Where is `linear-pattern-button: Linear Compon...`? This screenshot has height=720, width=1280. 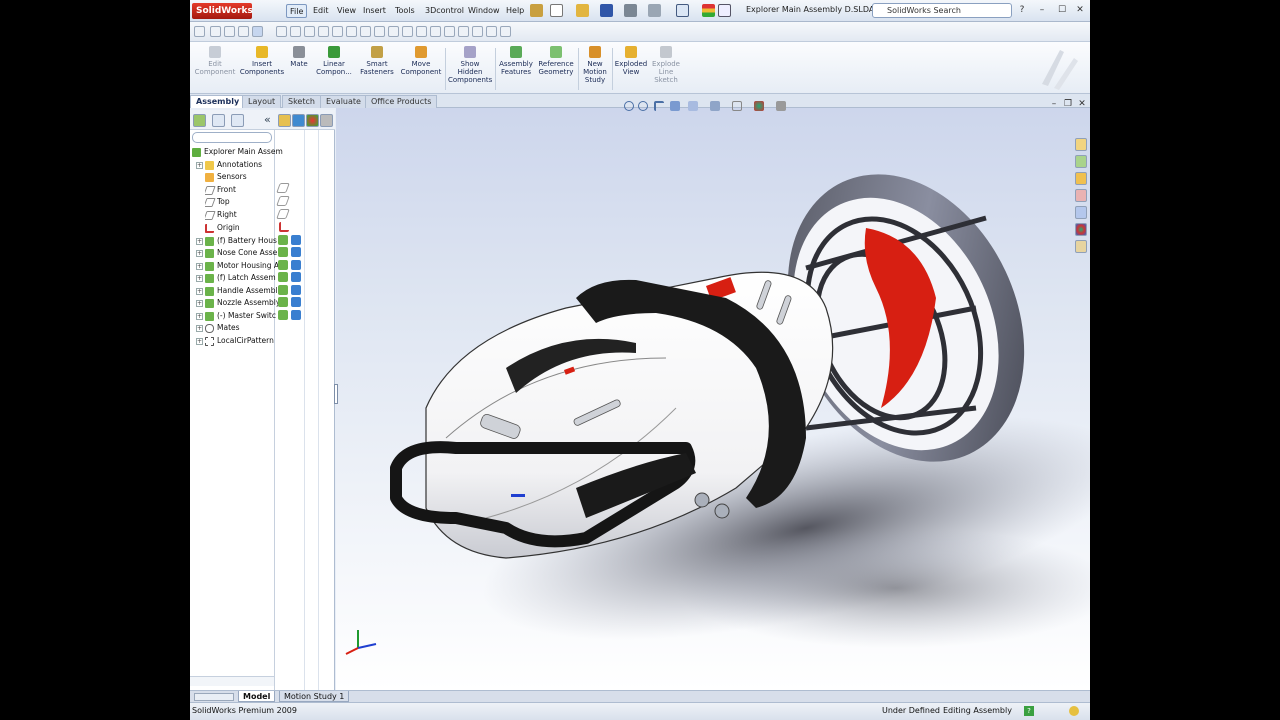
linear-pattern-button: Linear Compon... is located at coordinates (334, 61).